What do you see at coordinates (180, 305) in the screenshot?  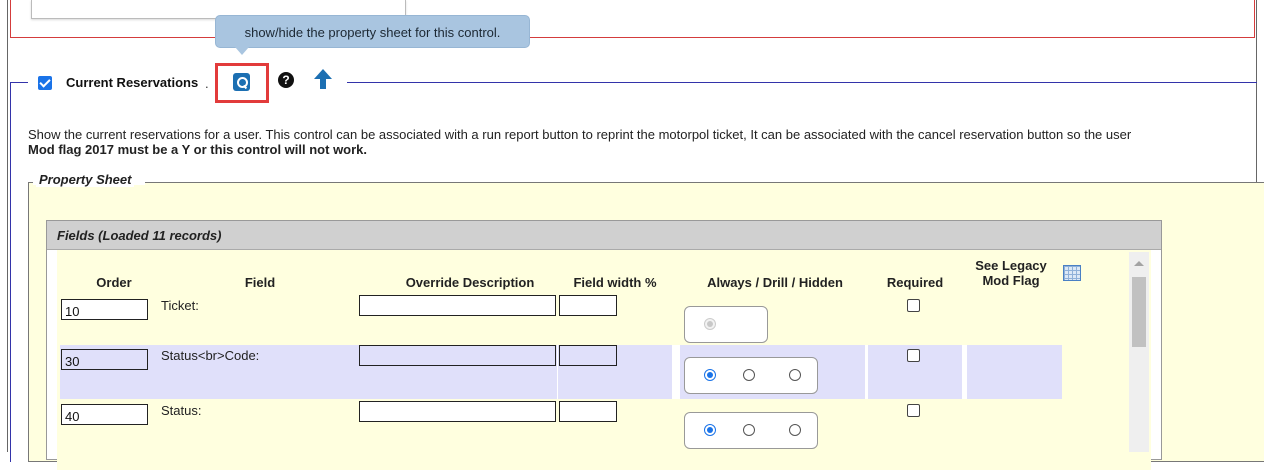 I see `field-name: Ticket:` at bounding box center [180, 305].